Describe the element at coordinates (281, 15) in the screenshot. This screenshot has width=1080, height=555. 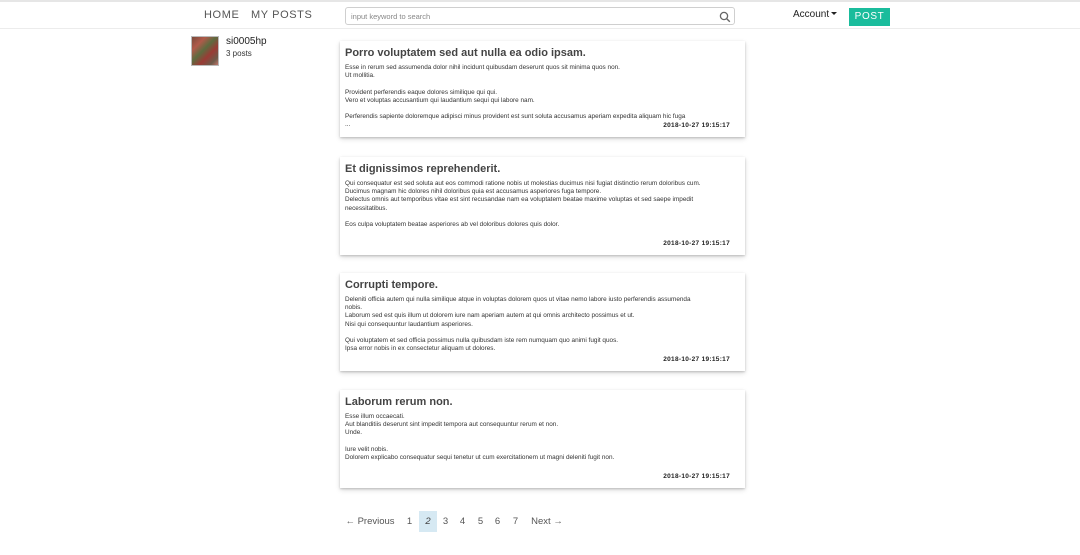
I see `nav-my-posts-link: MY POSTS` at that location.